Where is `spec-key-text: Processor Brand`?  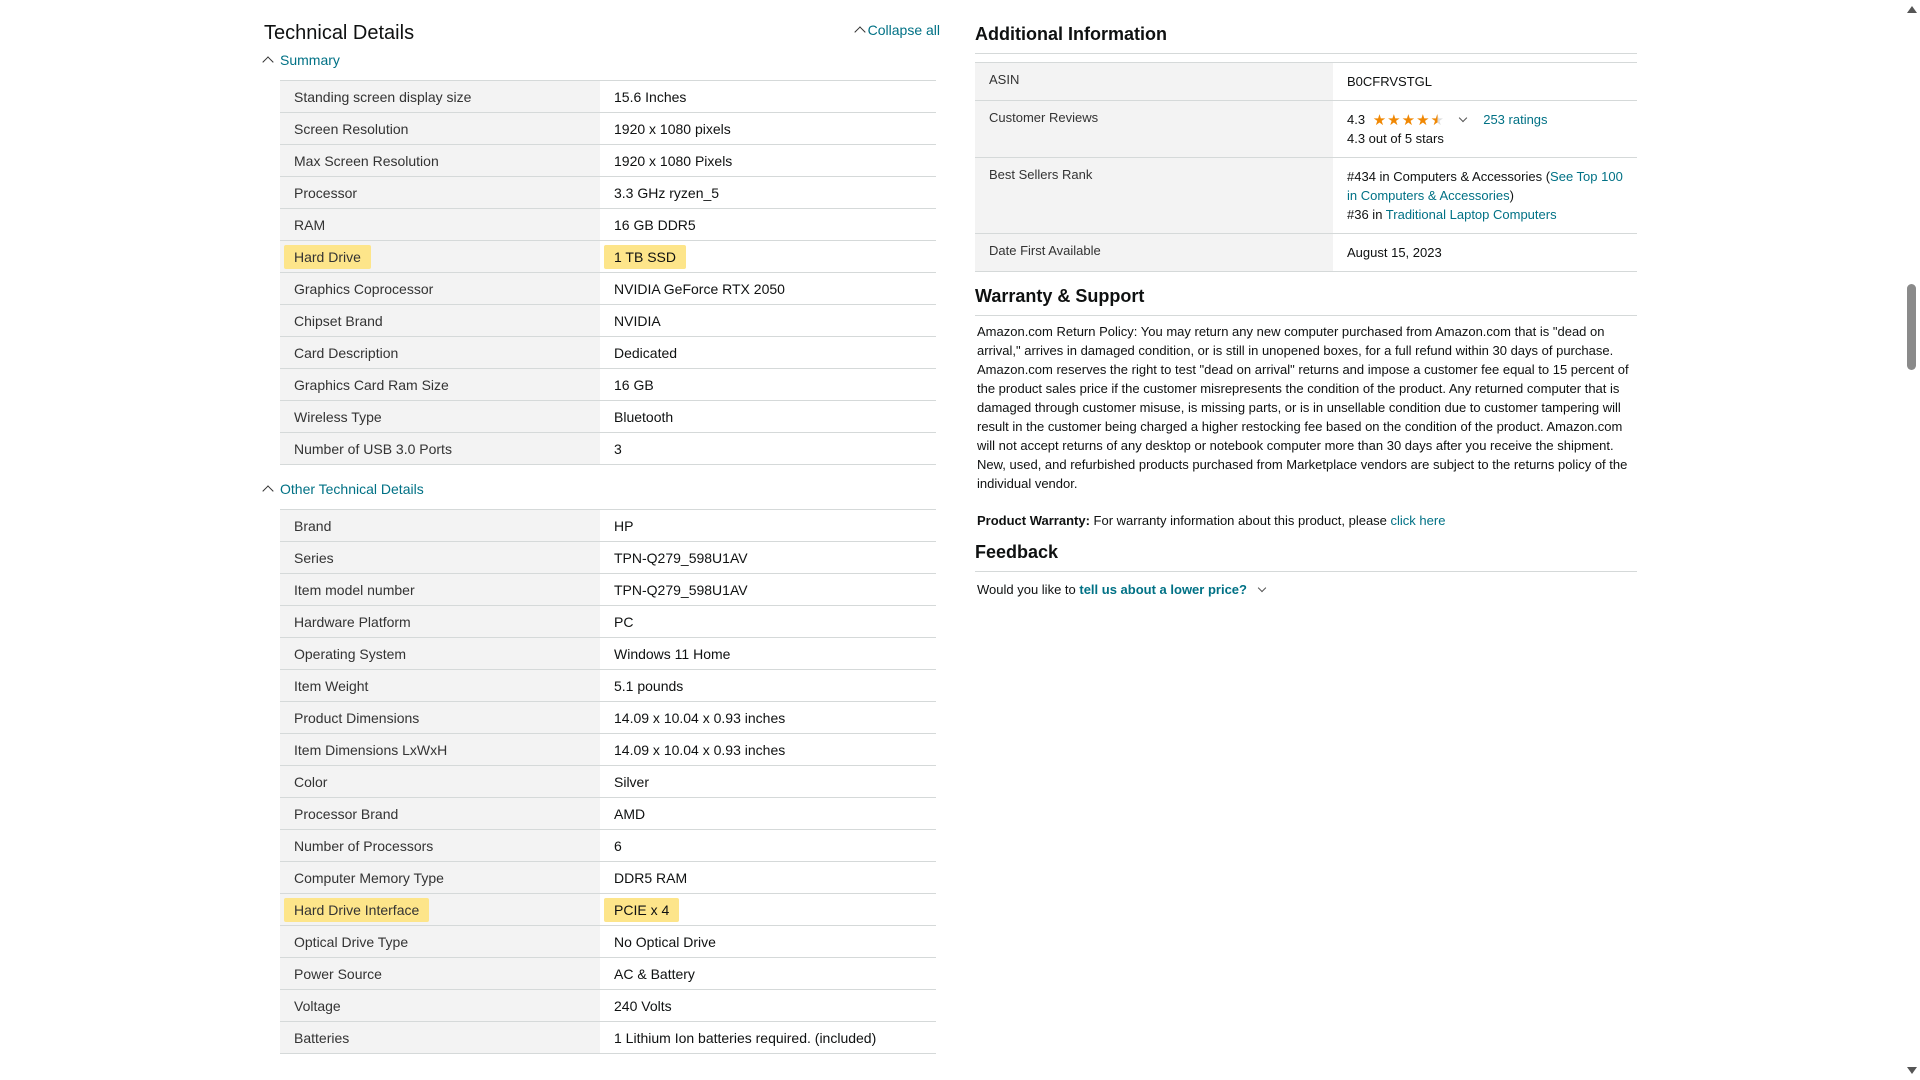 spec-key-text: Processor Brand is located at coordinates (346, 813).